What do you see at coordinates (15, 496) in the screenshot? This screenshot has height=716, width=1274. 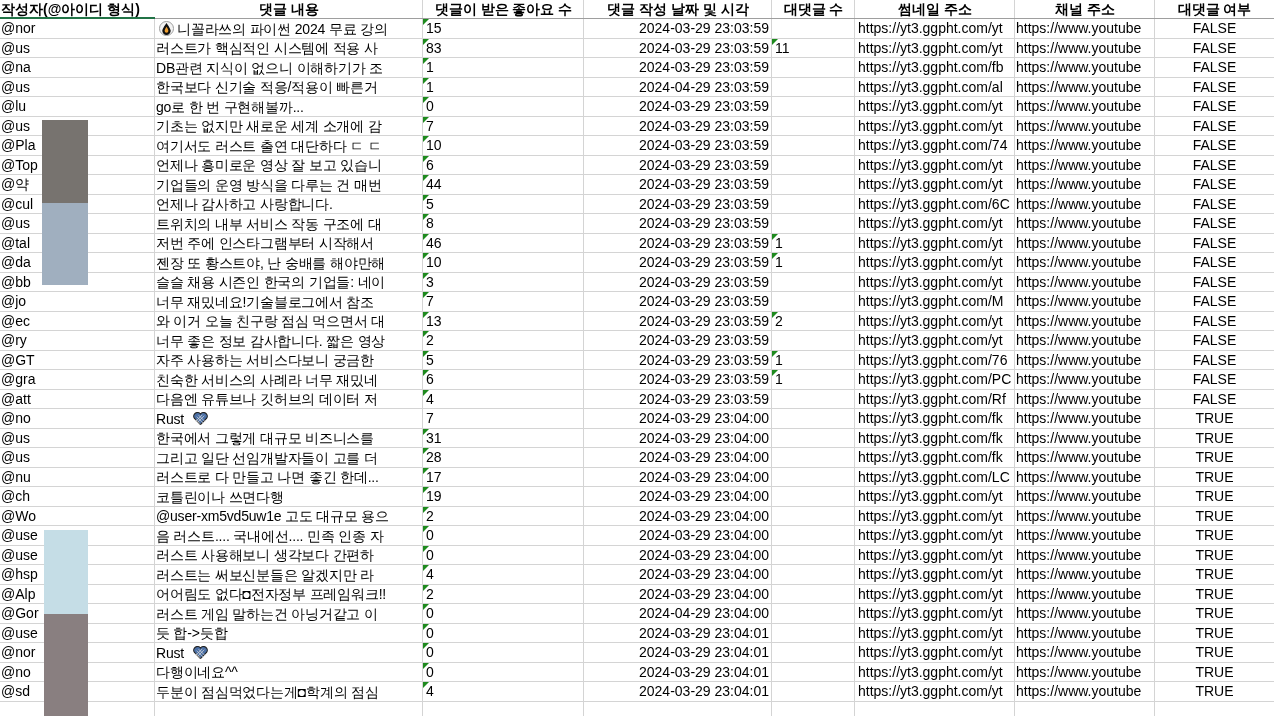 I see `table-cell-text: @ch` at bounding box center [15, 496].